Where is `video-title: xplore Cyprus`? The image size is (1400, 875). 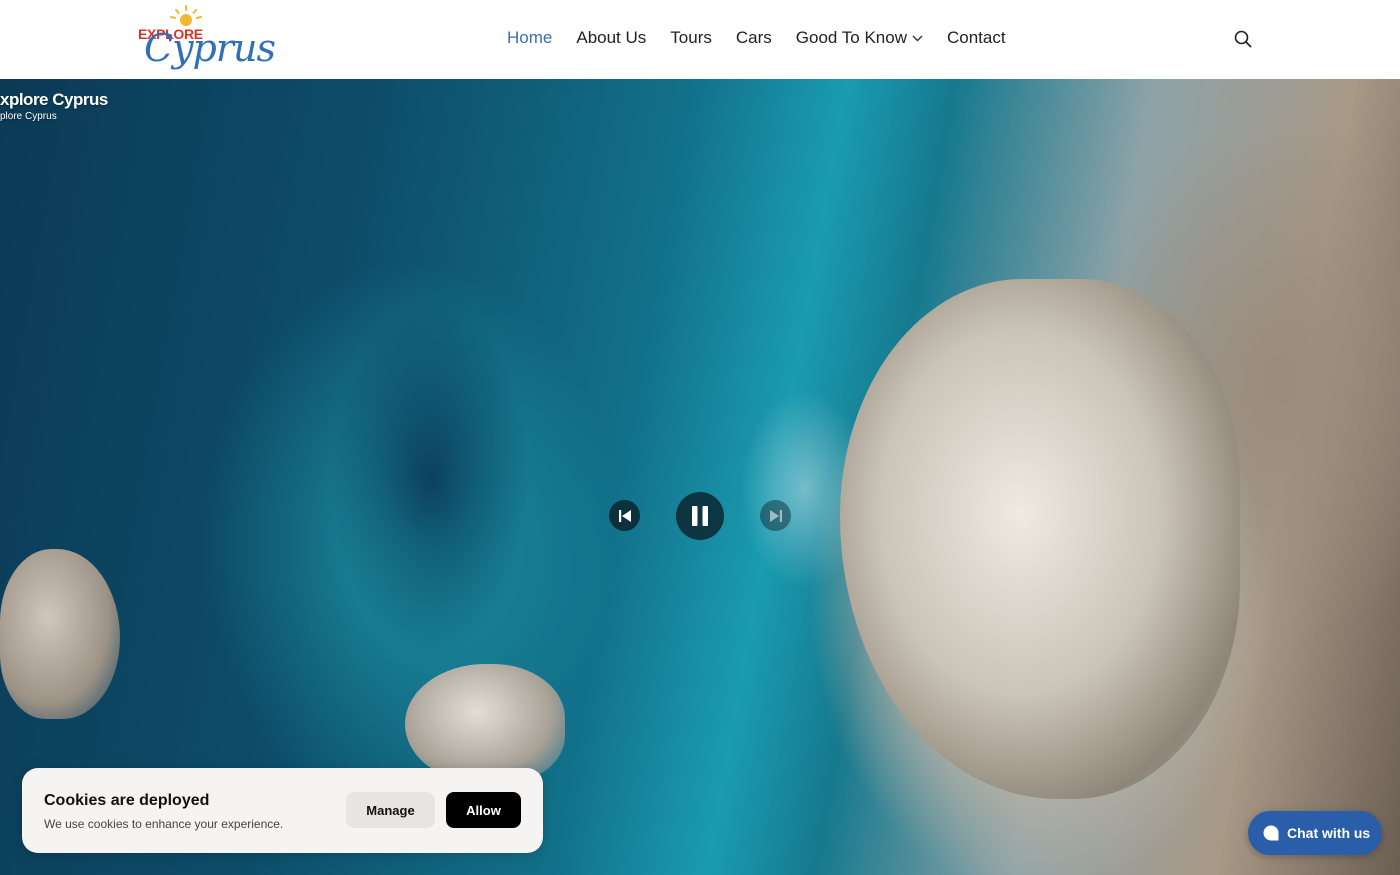 video-title: xplore Cyprus is located at coordinates (54, 99).